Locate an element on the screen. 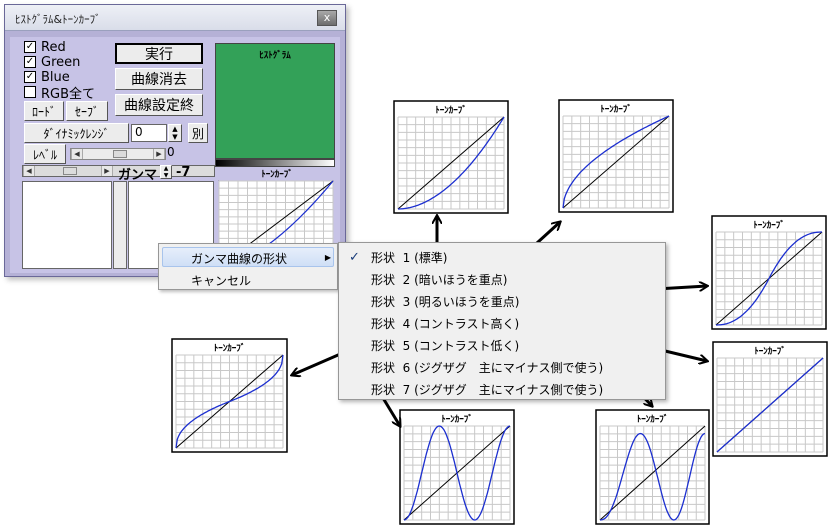 This screenshot has height=532, width=833. tone-curve-panel-2: ﾄｰﾝｶｰﾌﾞ is located at coordinates (616, 156).